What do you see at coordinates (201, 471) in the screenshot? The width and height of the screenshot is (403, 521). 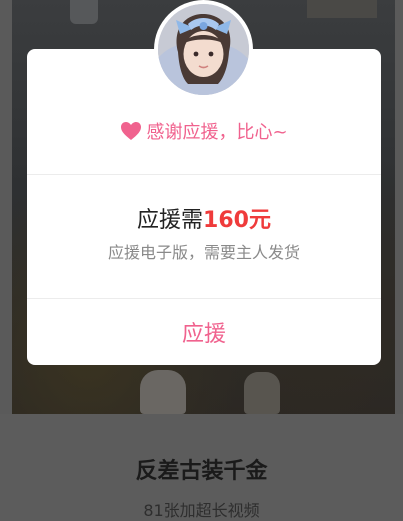 I see `product-title: 反差古装千金` at bounding box center [201, 471].